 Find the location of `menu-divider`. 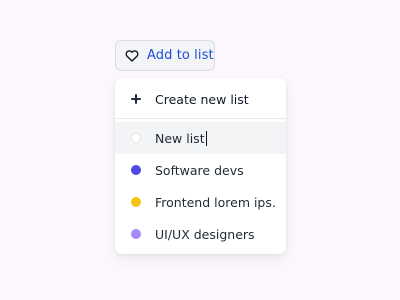

menu-divider is located at coordinates (200, 118).